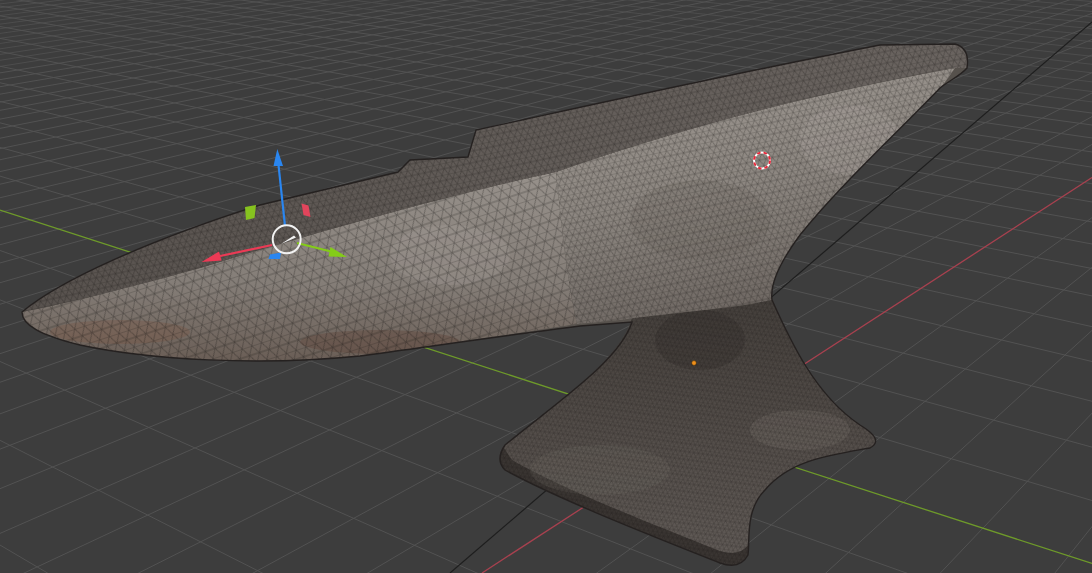  I want to click on xz-plane-handle, so click(250, 212).